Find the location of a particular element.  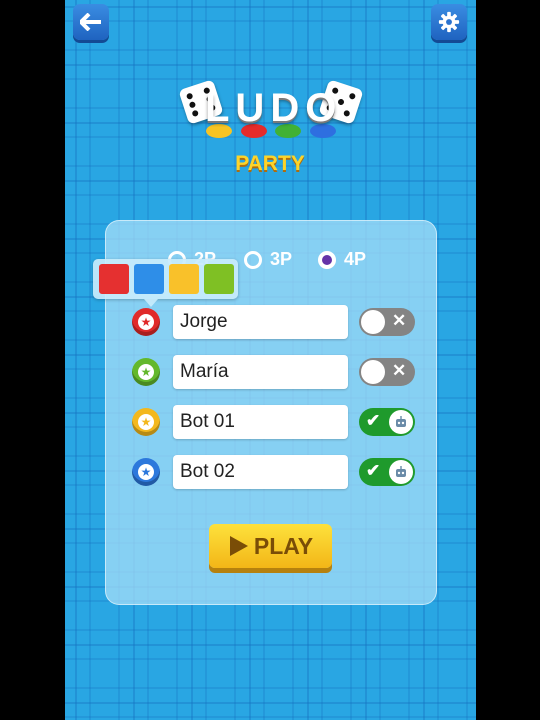

settings-button is located at coordinates (449, 22).